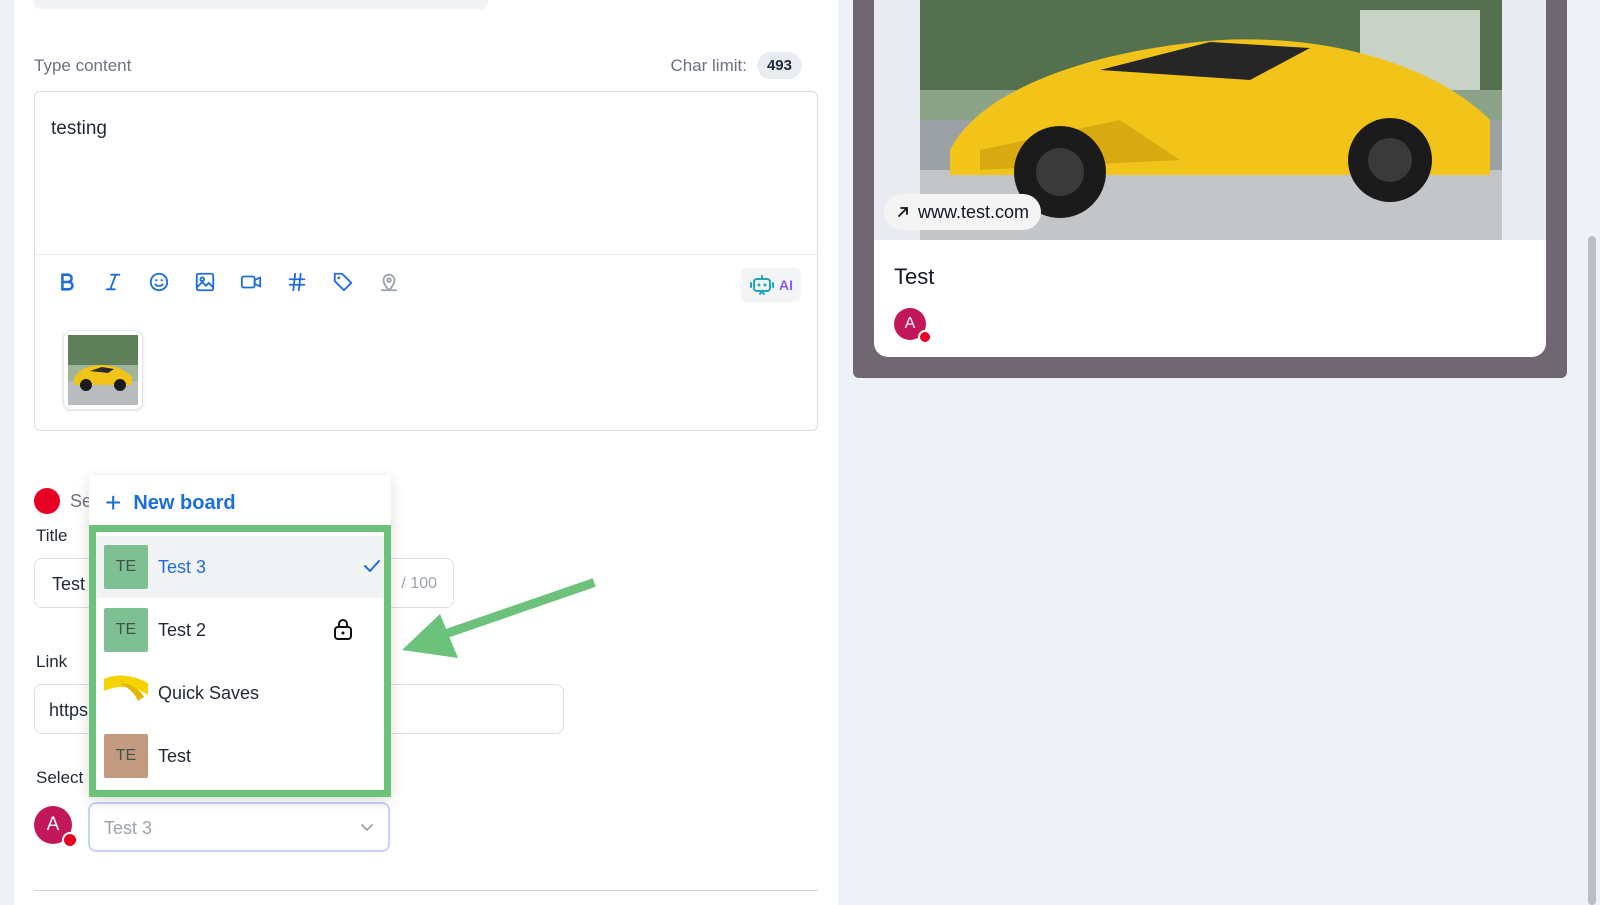  Describe the element at coordinates (240, 567) in the screenshot. I see `board-item-test-3: TE Test 3` at that location.